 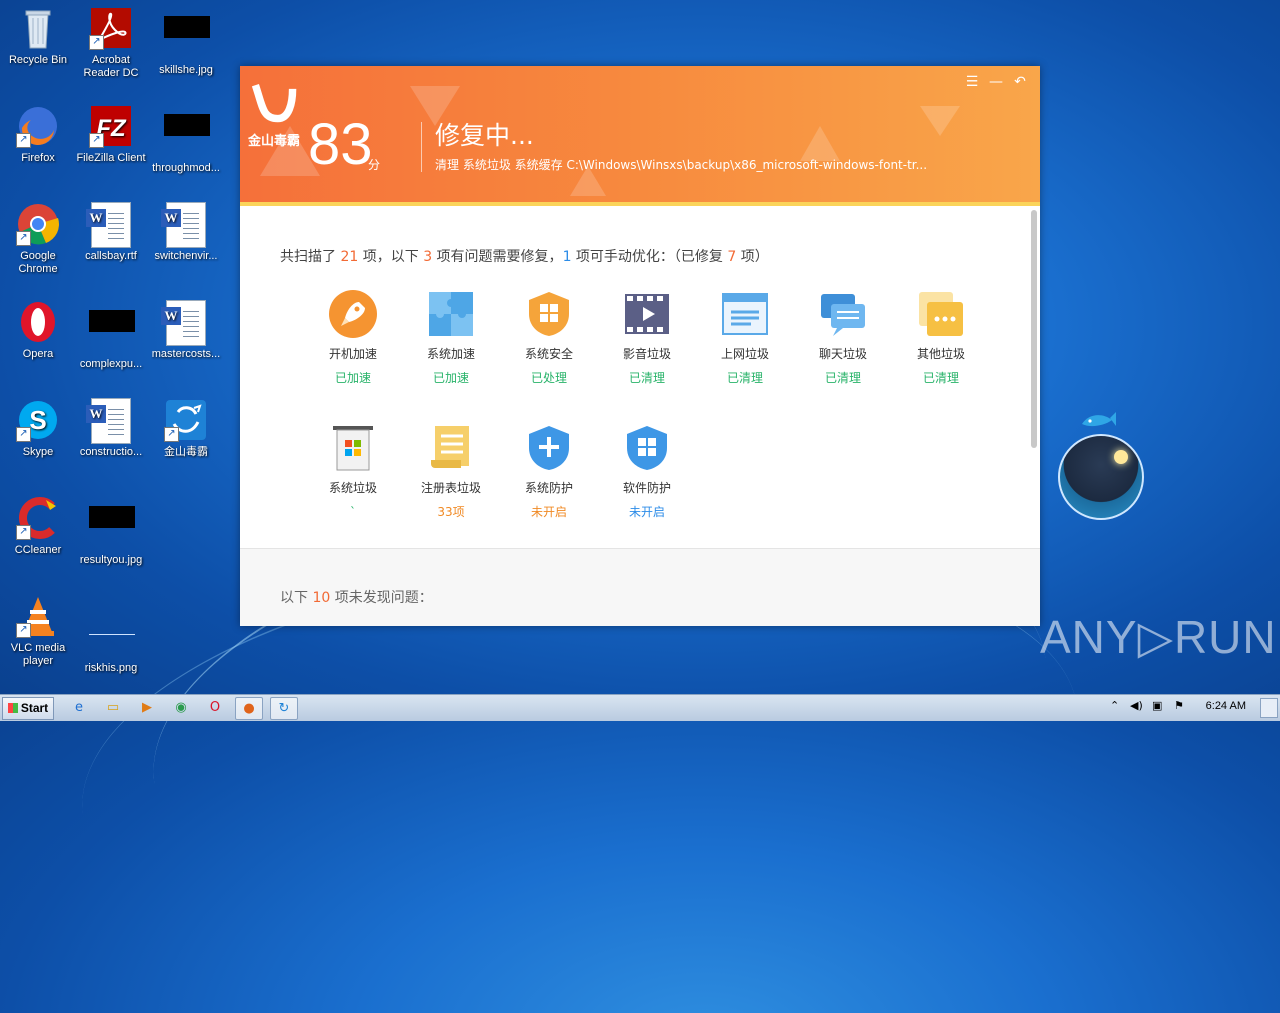 What do you see at coordinates (1121, 457) in the screenshot?
I see `moon-icon` at bounding box center [1121, 457].